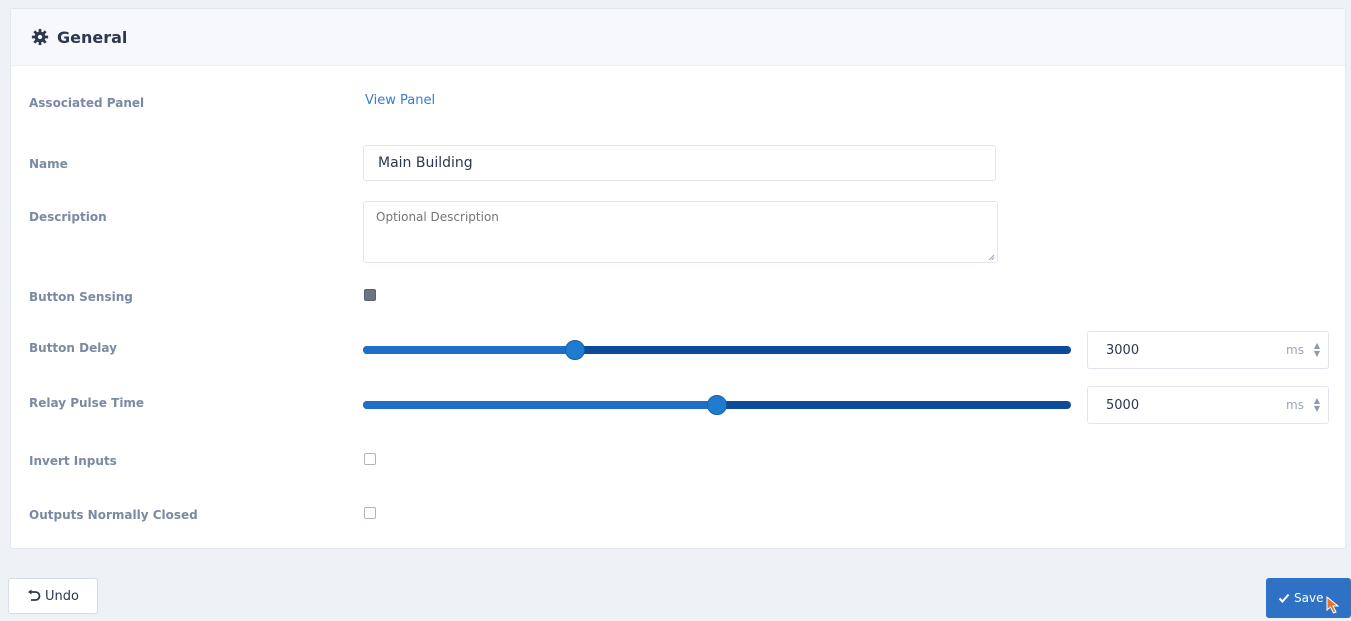 The height and width of the screenshot is (621, 1351). I want to click on undo-button: Undo, so click(53, 596).